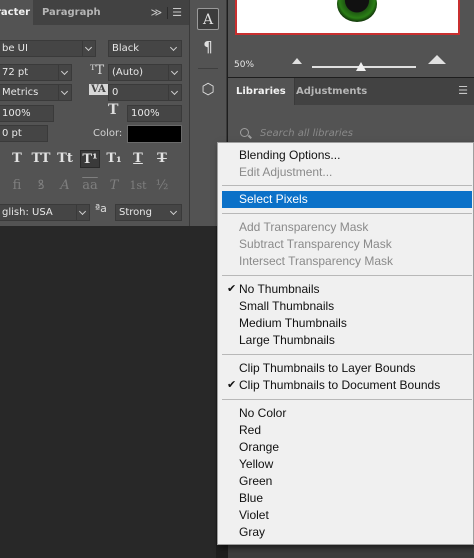 The height and width of the screenshot is (558, 474). Describe the element at coordinates (208, 47) in the screenshot. I see `paragraph-panel-icon: ¶` at that location.